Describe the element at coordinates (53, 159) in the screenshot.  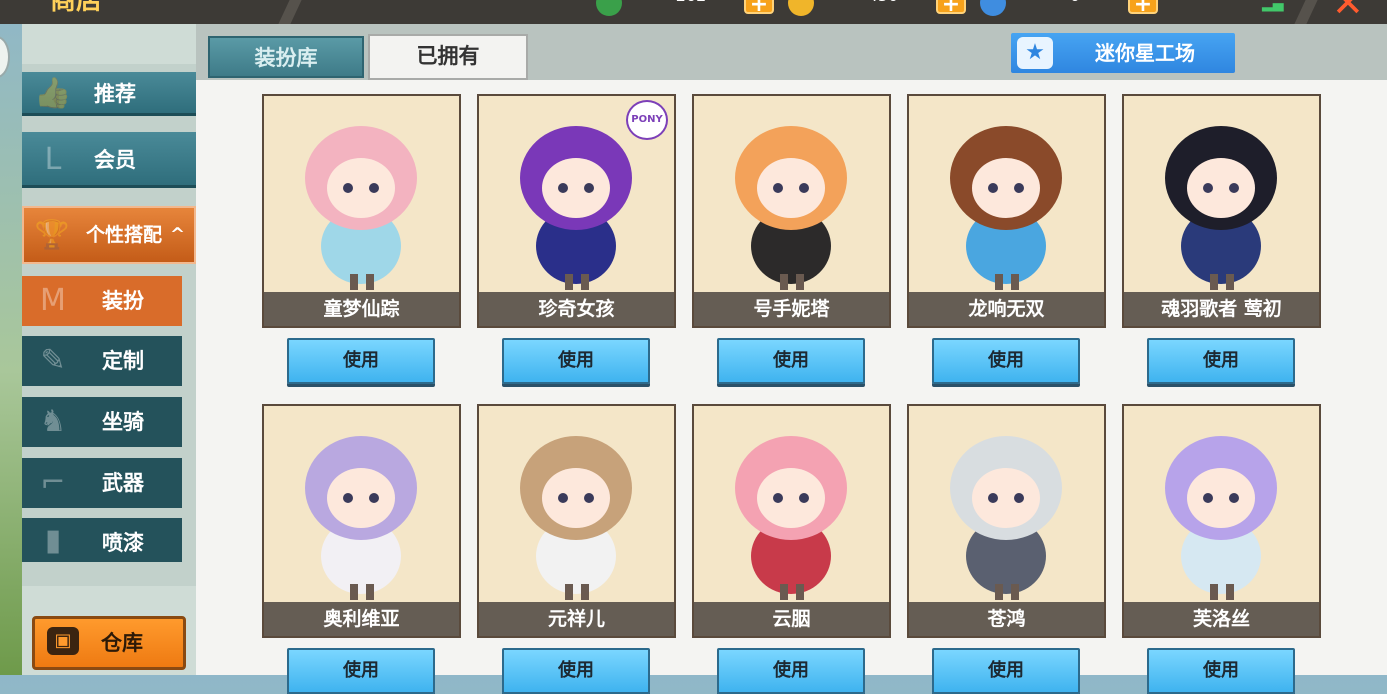
I see `vip-l-icon: L` at that location.